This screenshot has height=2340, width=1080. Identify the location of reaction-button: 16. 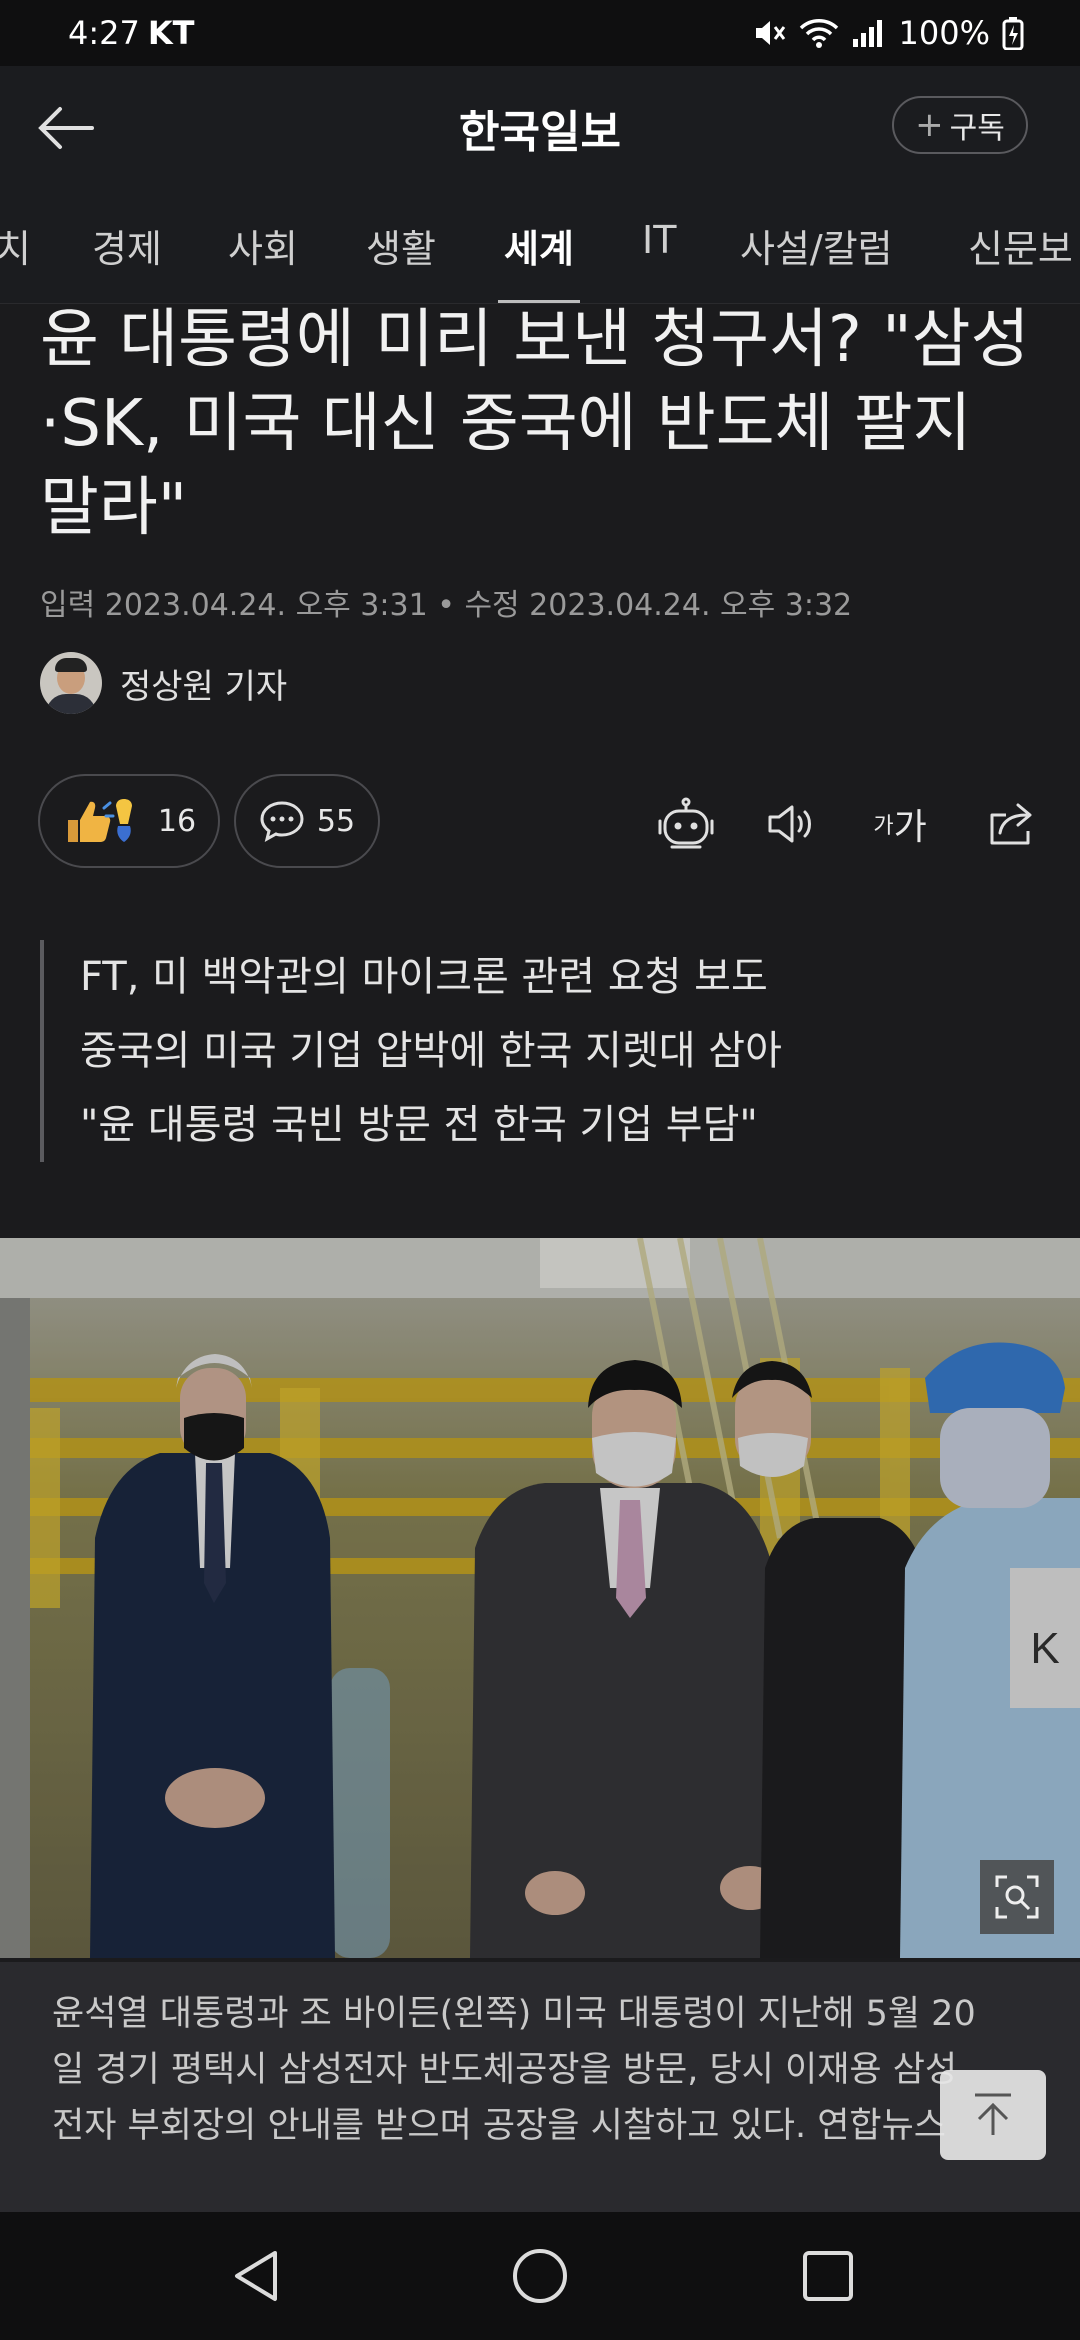
(129, 821).